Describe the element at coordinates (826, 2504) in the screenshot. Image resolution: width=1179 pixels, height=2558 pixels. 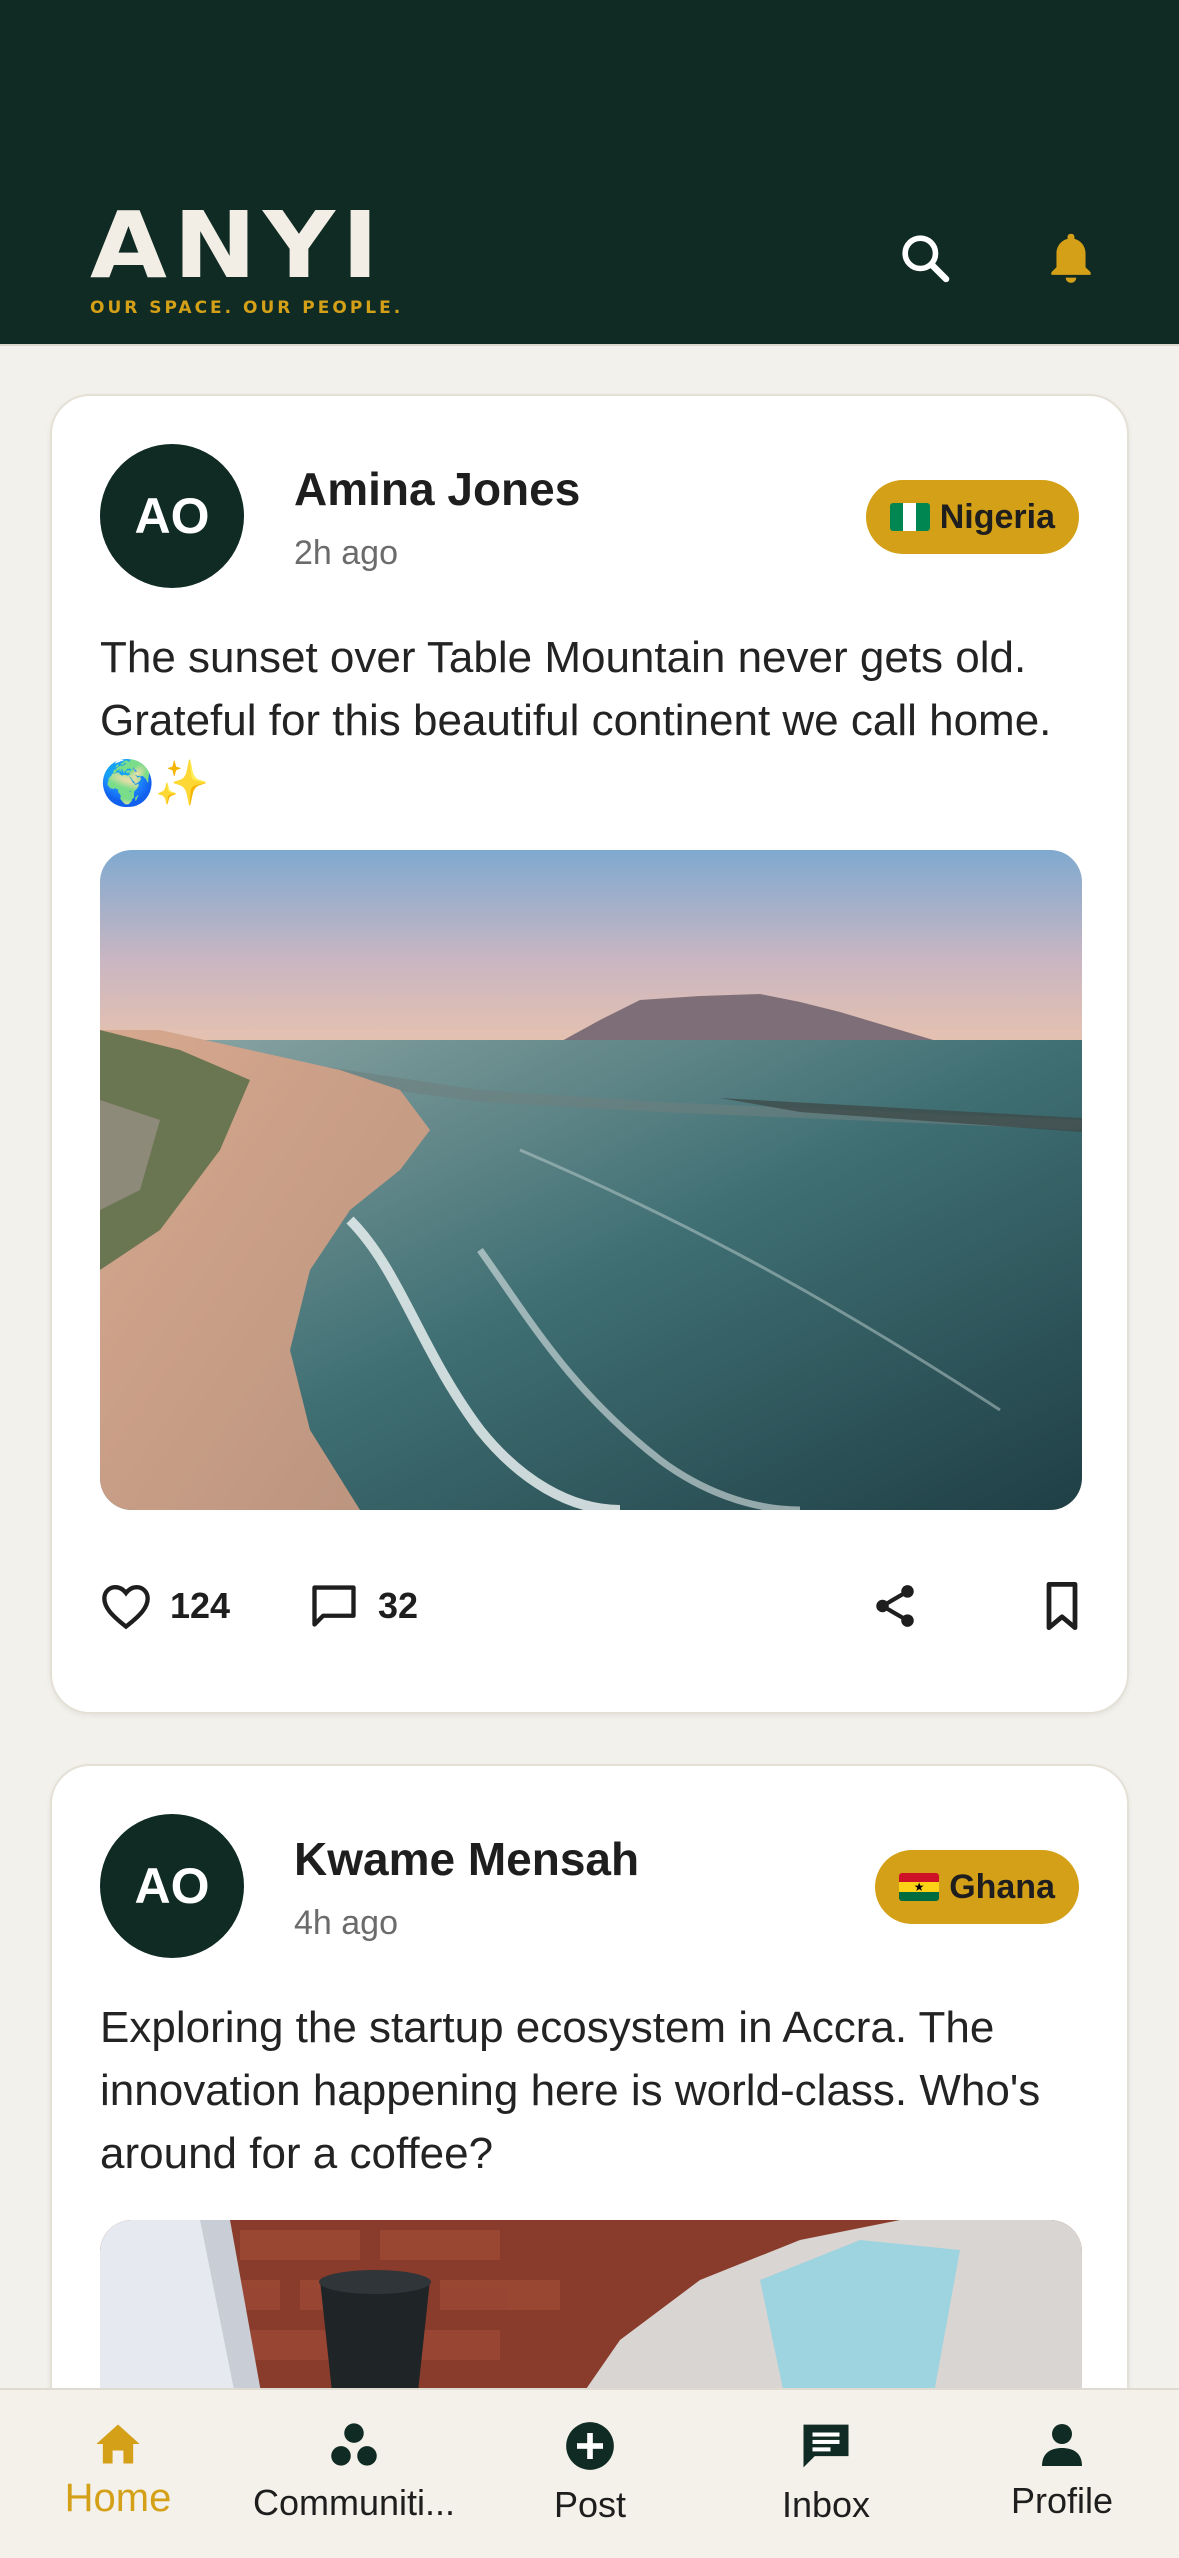
I see `nav-inbox-label: Inbox` at that location.